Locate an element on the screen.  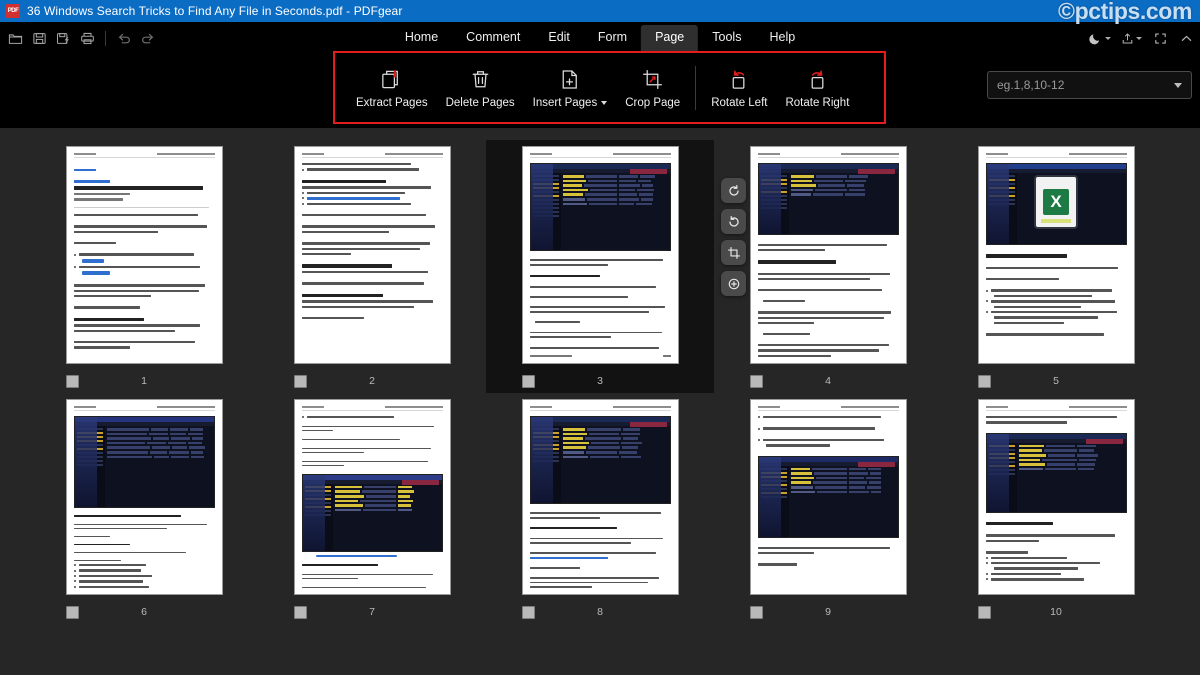
page-number-1: 1 is located at coordinates (144, 381).